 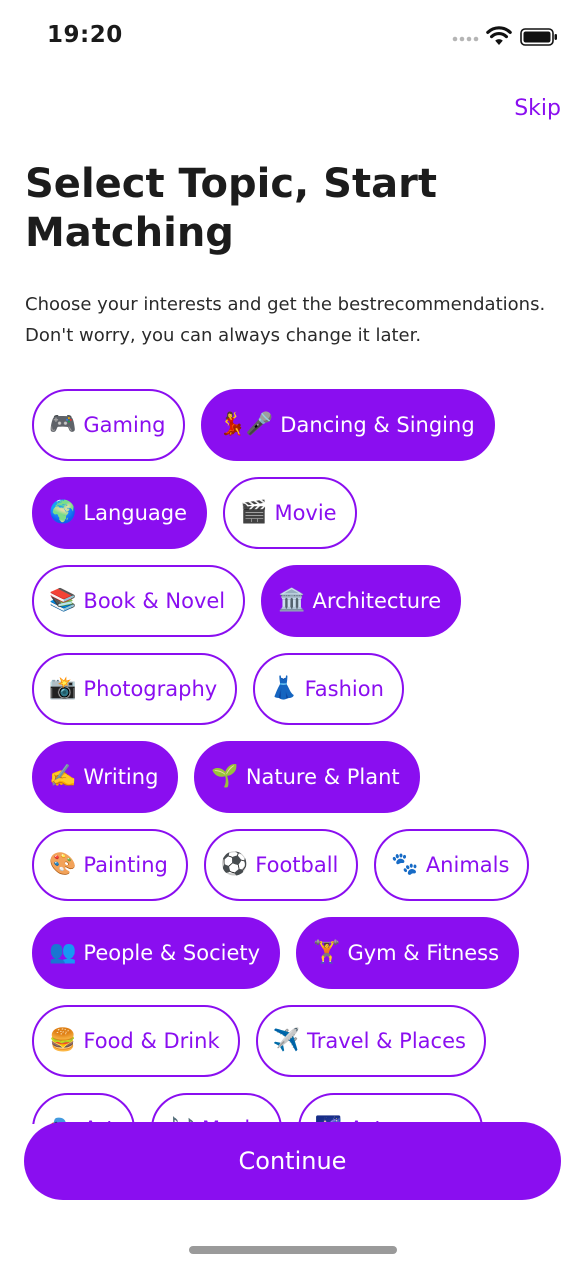 I want to click on airplane-icon: ✈️, so click(x=286, y=1040).